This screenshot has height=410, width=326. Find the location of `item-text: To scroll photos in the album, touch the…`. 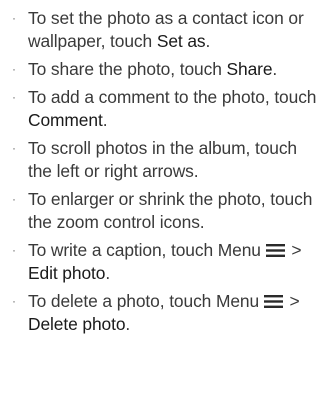

item-text: To scroll photos in the album, touch the… is located at coordinates (163, 159).